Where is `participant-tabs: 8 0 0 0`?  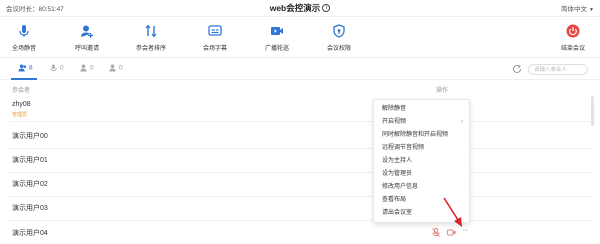 participant-tabs: 8 0 0 0 is located at coordinates (300, 69).